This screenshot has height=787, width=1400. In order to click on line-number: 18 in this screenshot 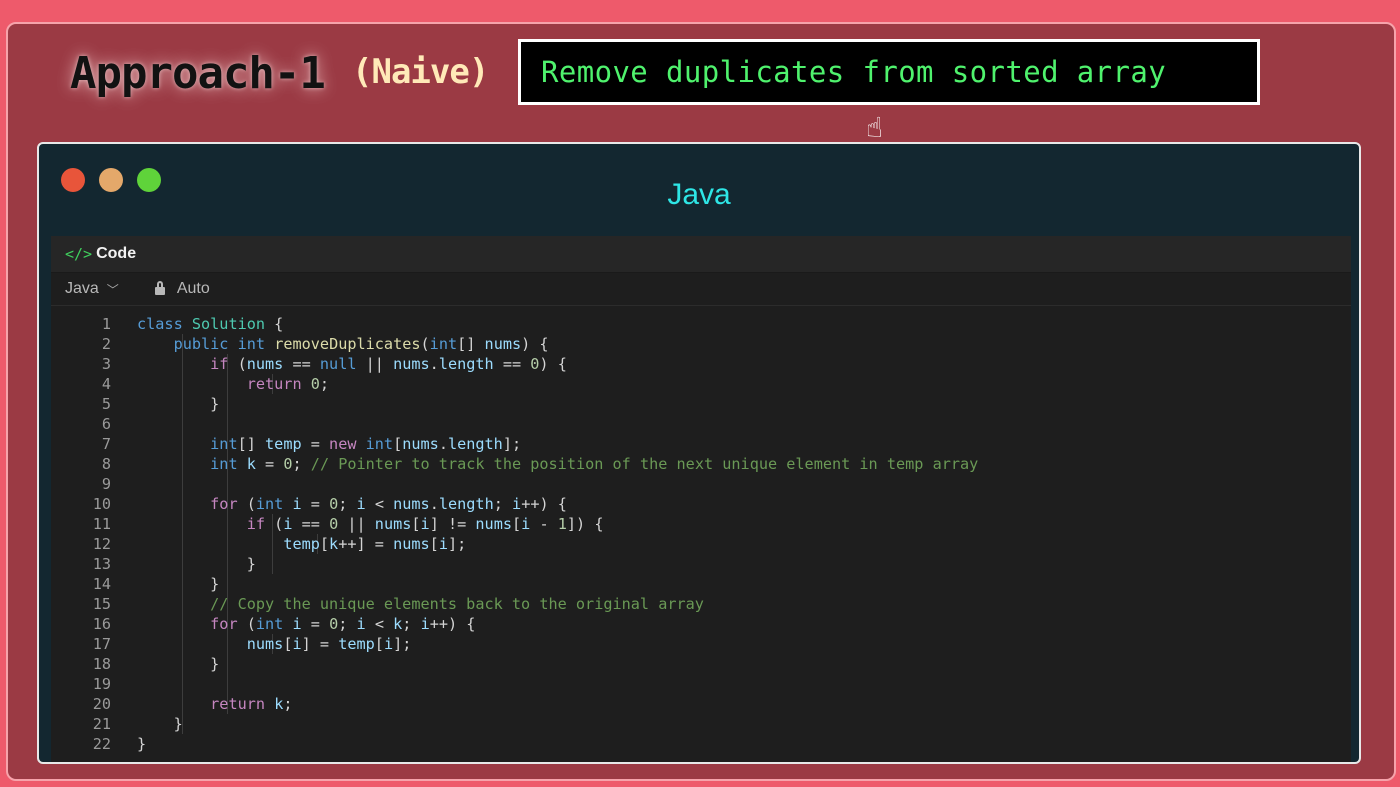, I will do `click(101, 664)`.